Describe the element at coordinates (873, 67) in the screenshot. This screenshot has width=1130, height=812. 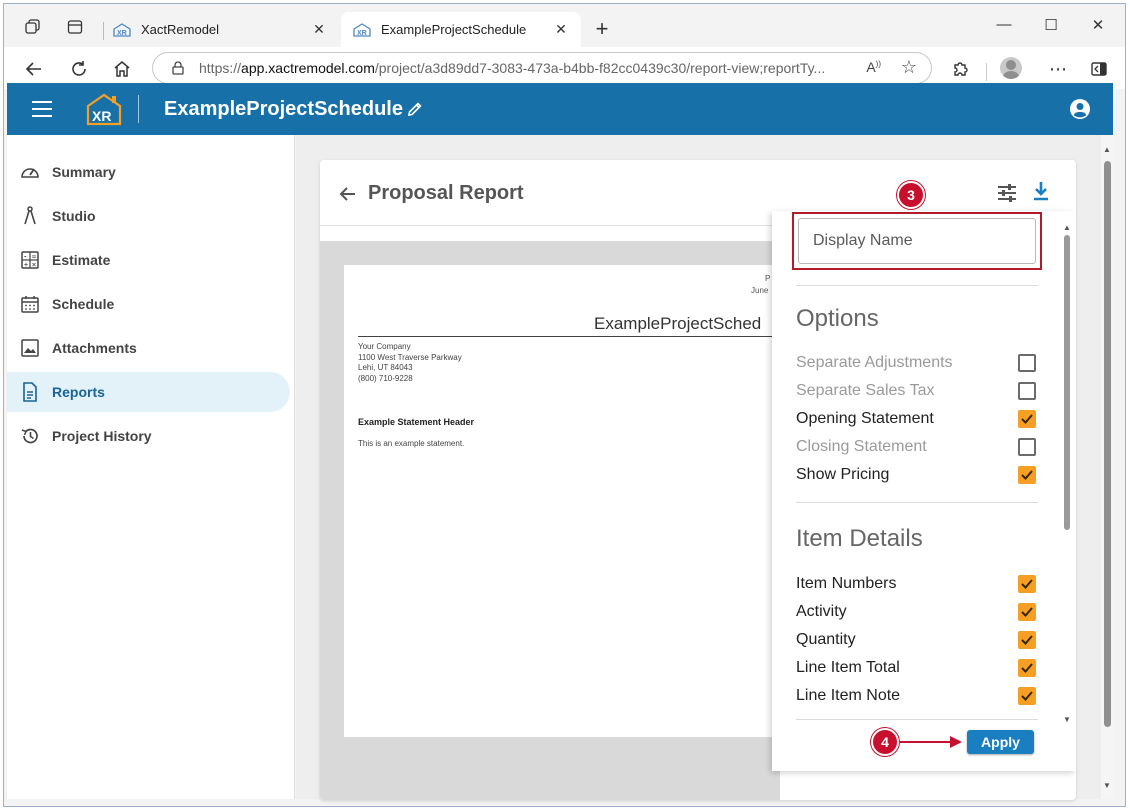
I see `read-aloud-icon: A))` at that location.